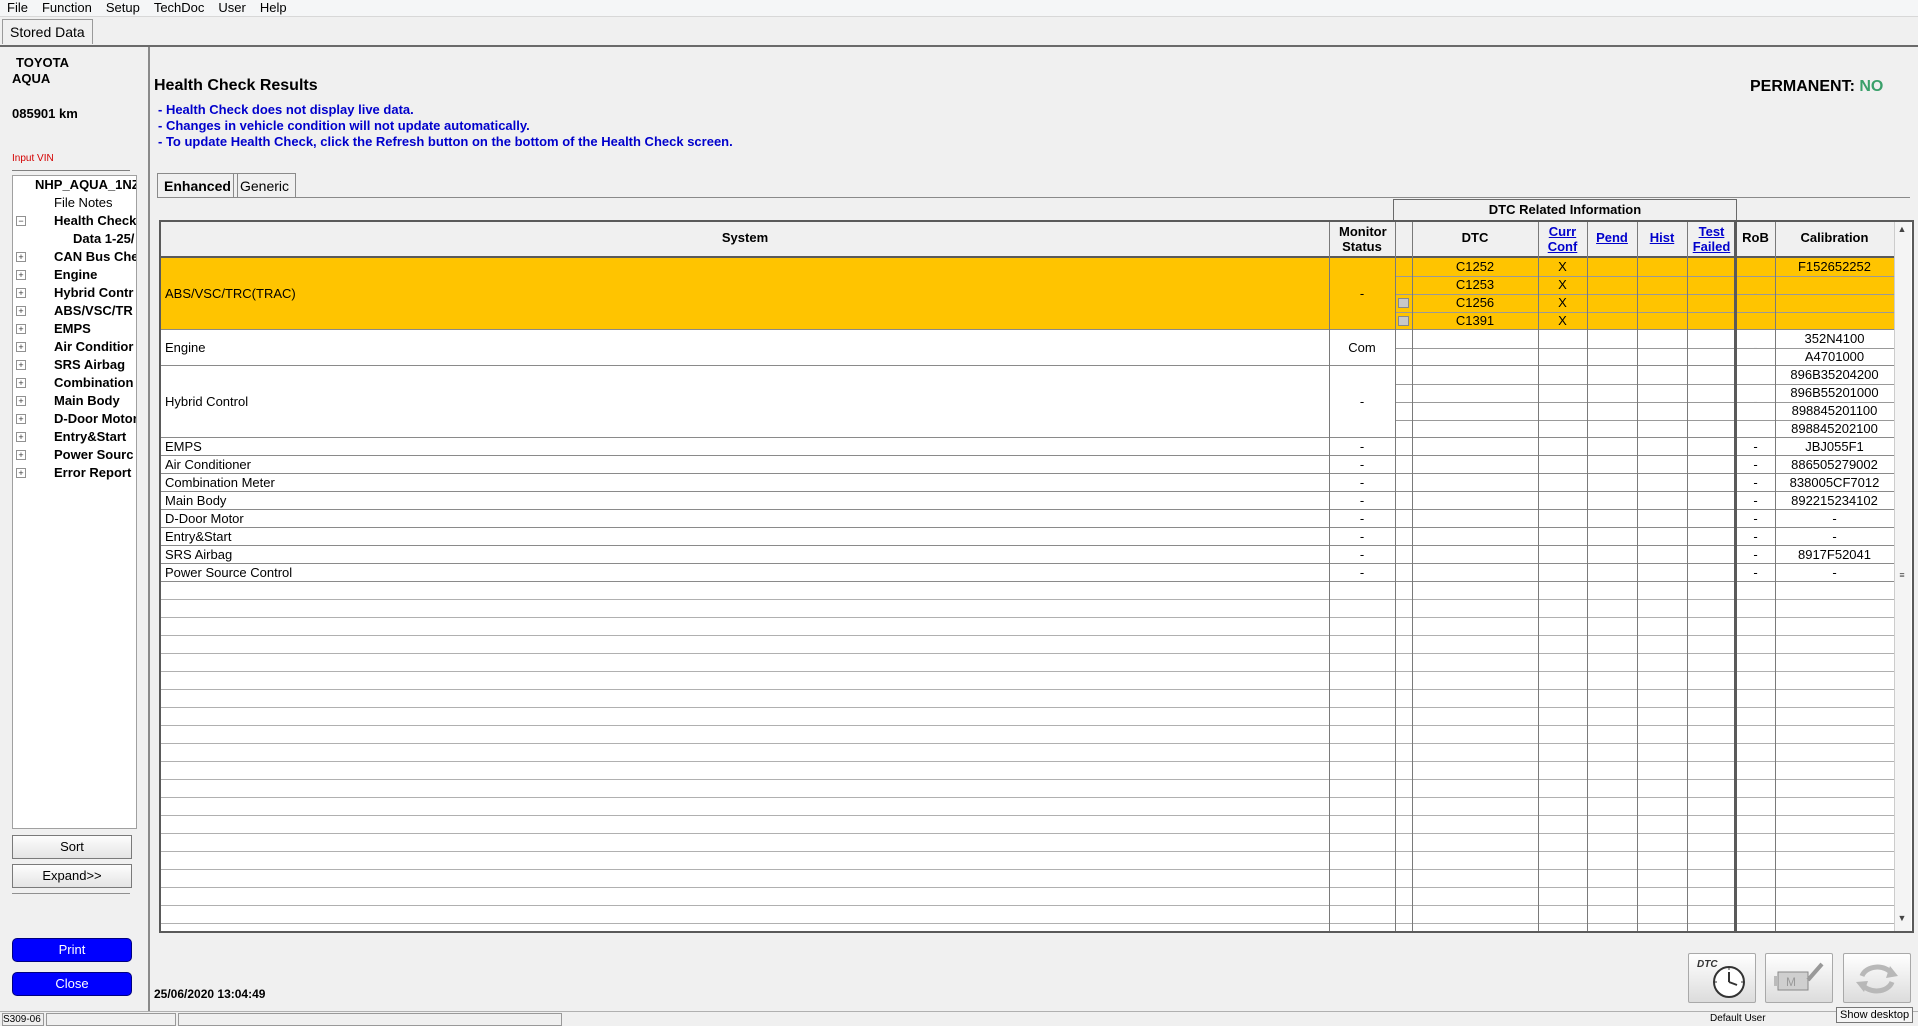 This screenshot has width=1918, height=1026. What do you see at coordinates (93, 472) in the screenshot?
I see `tree-item-label: Error Report` at bounding box center [93, 472].